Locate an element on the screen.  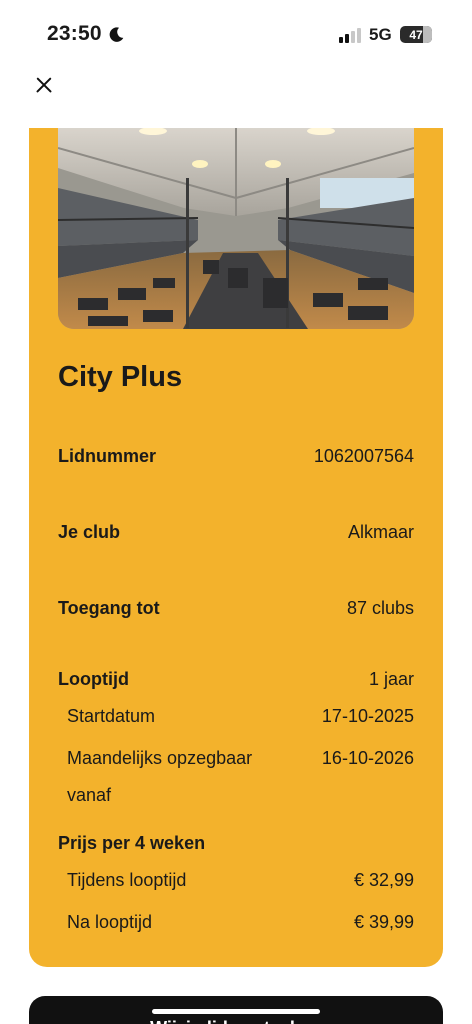
price-header-row: Prijs per 4 weken is located at coordinates (236, 843).